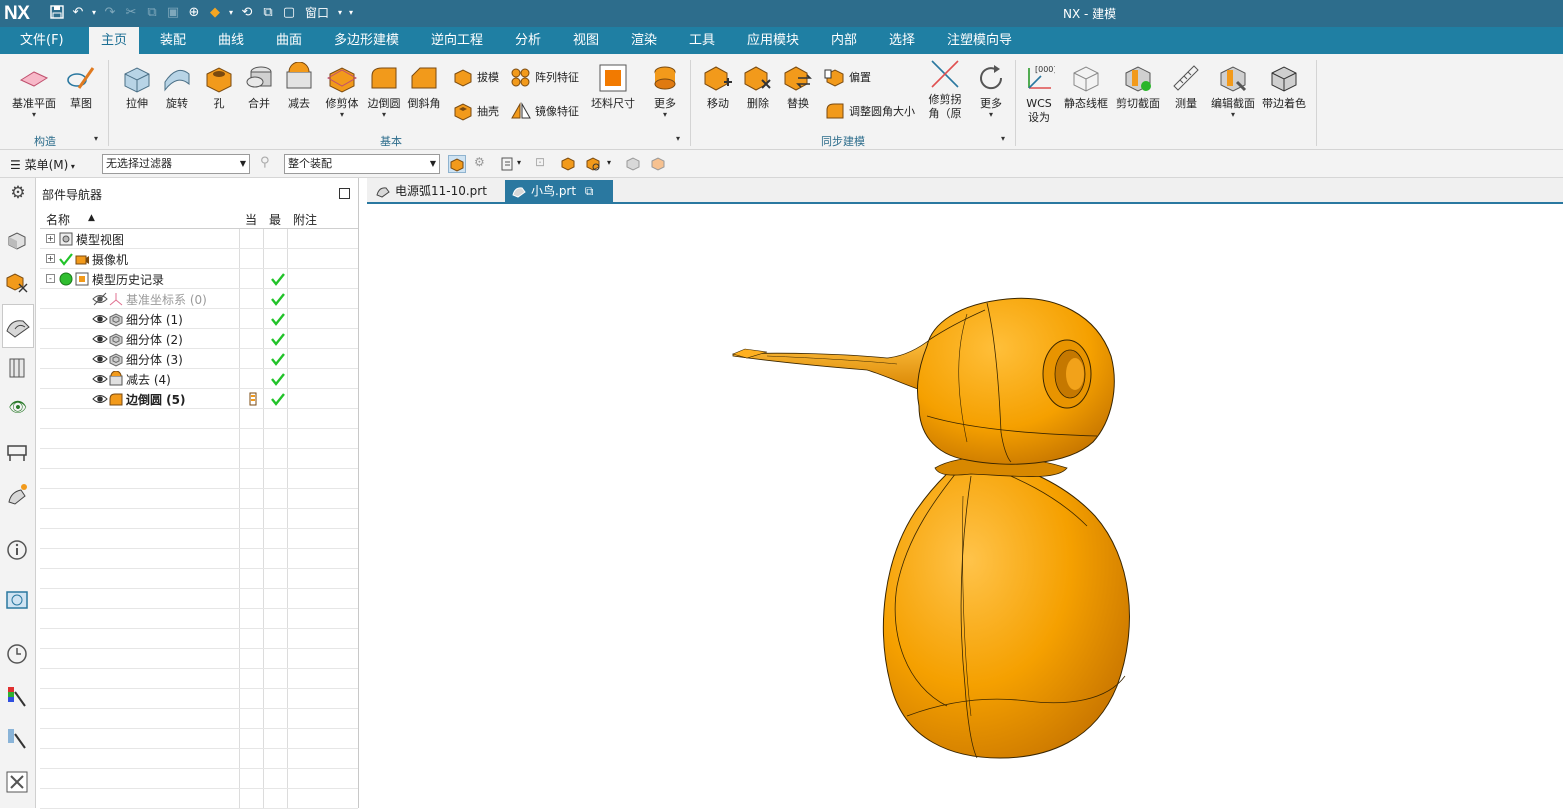  I want to click on tab-internal: 内部, so click(844, 40).